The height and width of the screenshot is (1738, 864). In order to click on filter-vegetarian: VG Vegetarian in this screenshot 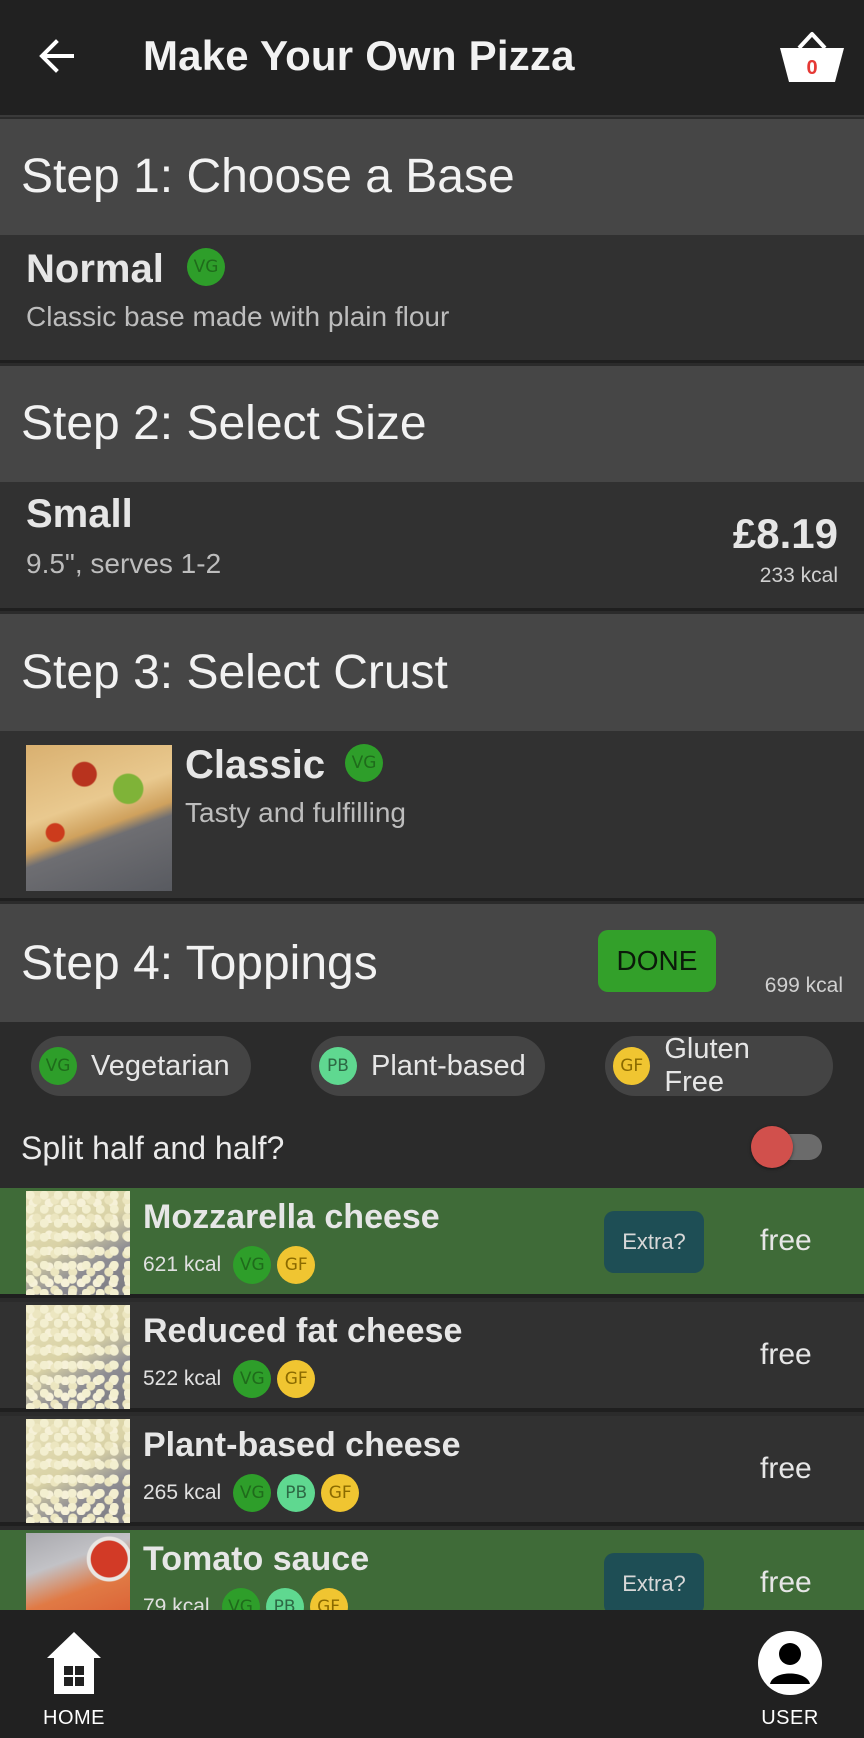, I will do `click(141, 1066)`.